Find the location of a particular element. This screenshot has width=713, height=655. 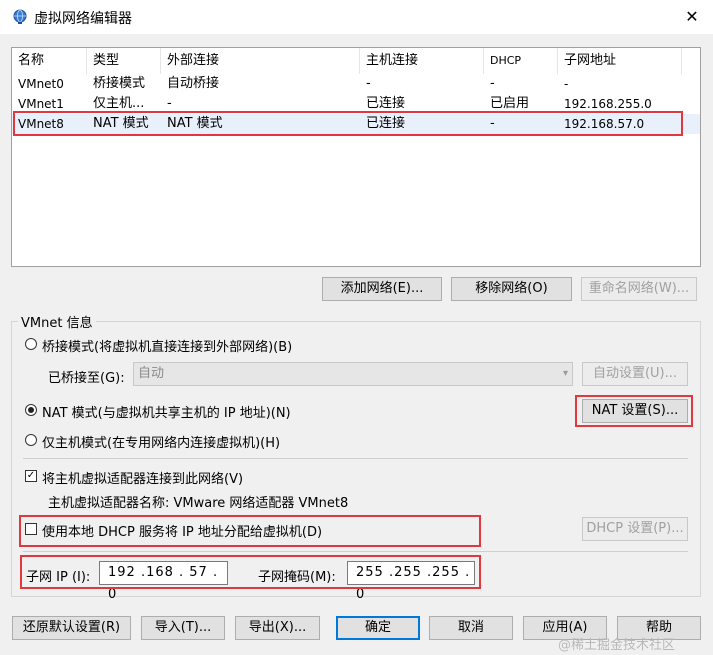

cell-dhcp: 已启用 is located at coordinates (510, 103).